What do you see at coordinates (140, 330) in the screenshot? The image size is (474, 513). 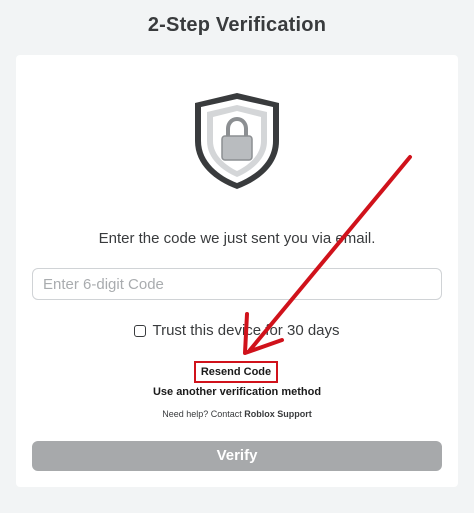 I see `trust-device-checkbox` at bounding box center [140, 330].